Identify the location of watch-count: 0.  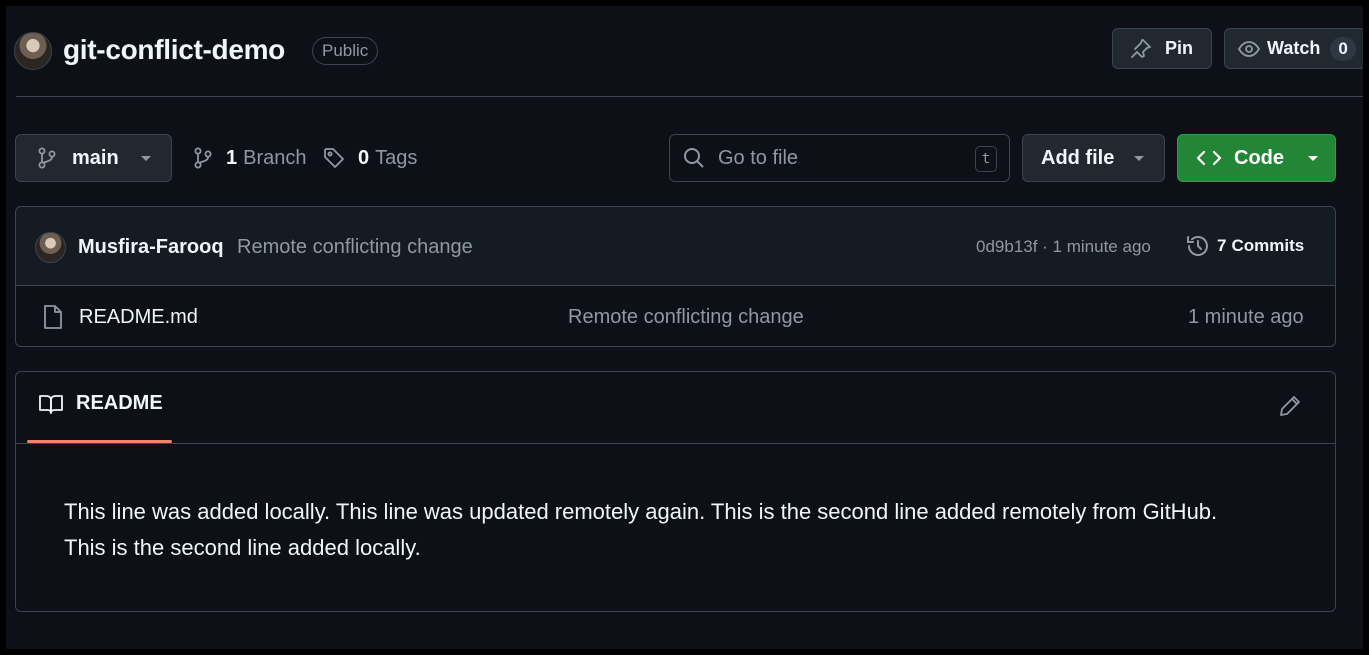
(1343, 48).